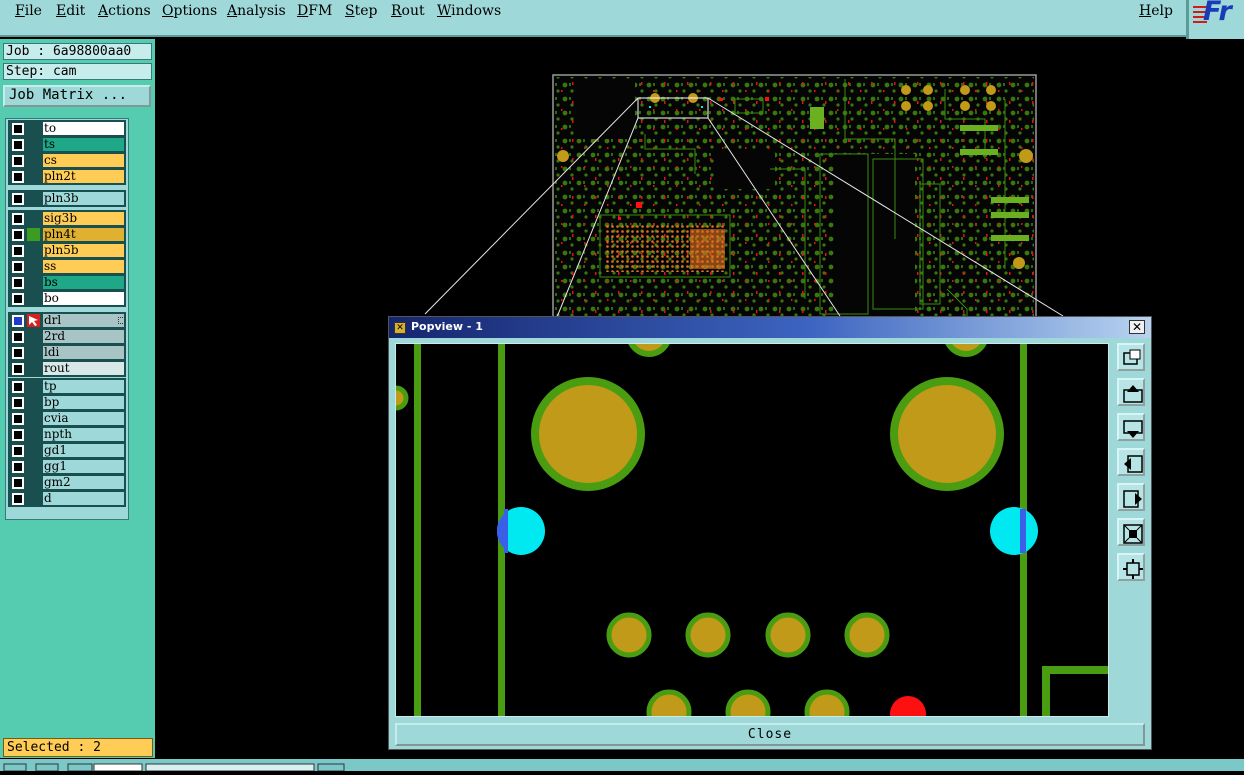  Describe the element at coordinates (1131, 392) in the screenshot. I see `pan-up-icon` at that location.